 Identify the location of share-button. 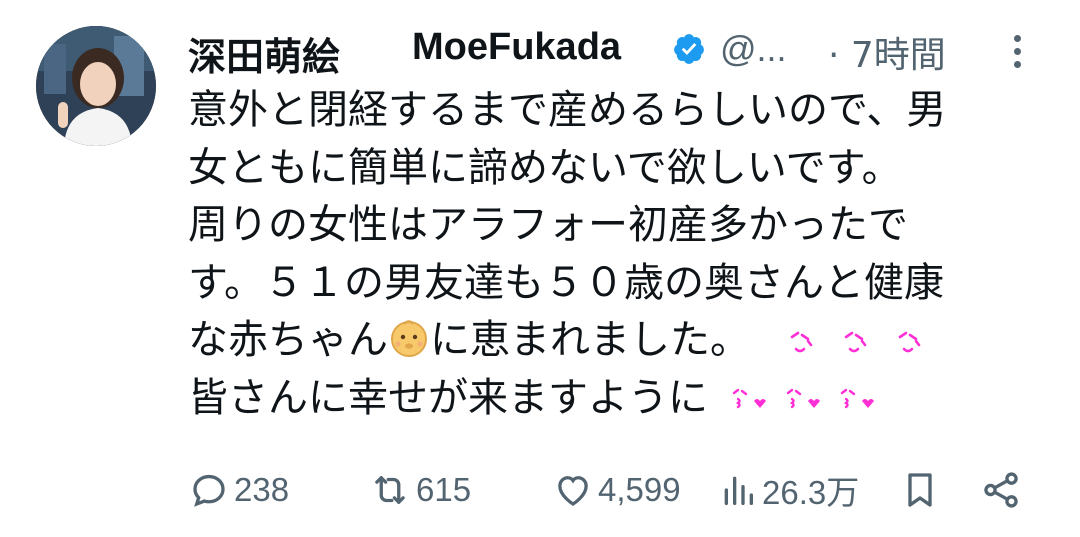
(1001, 490).